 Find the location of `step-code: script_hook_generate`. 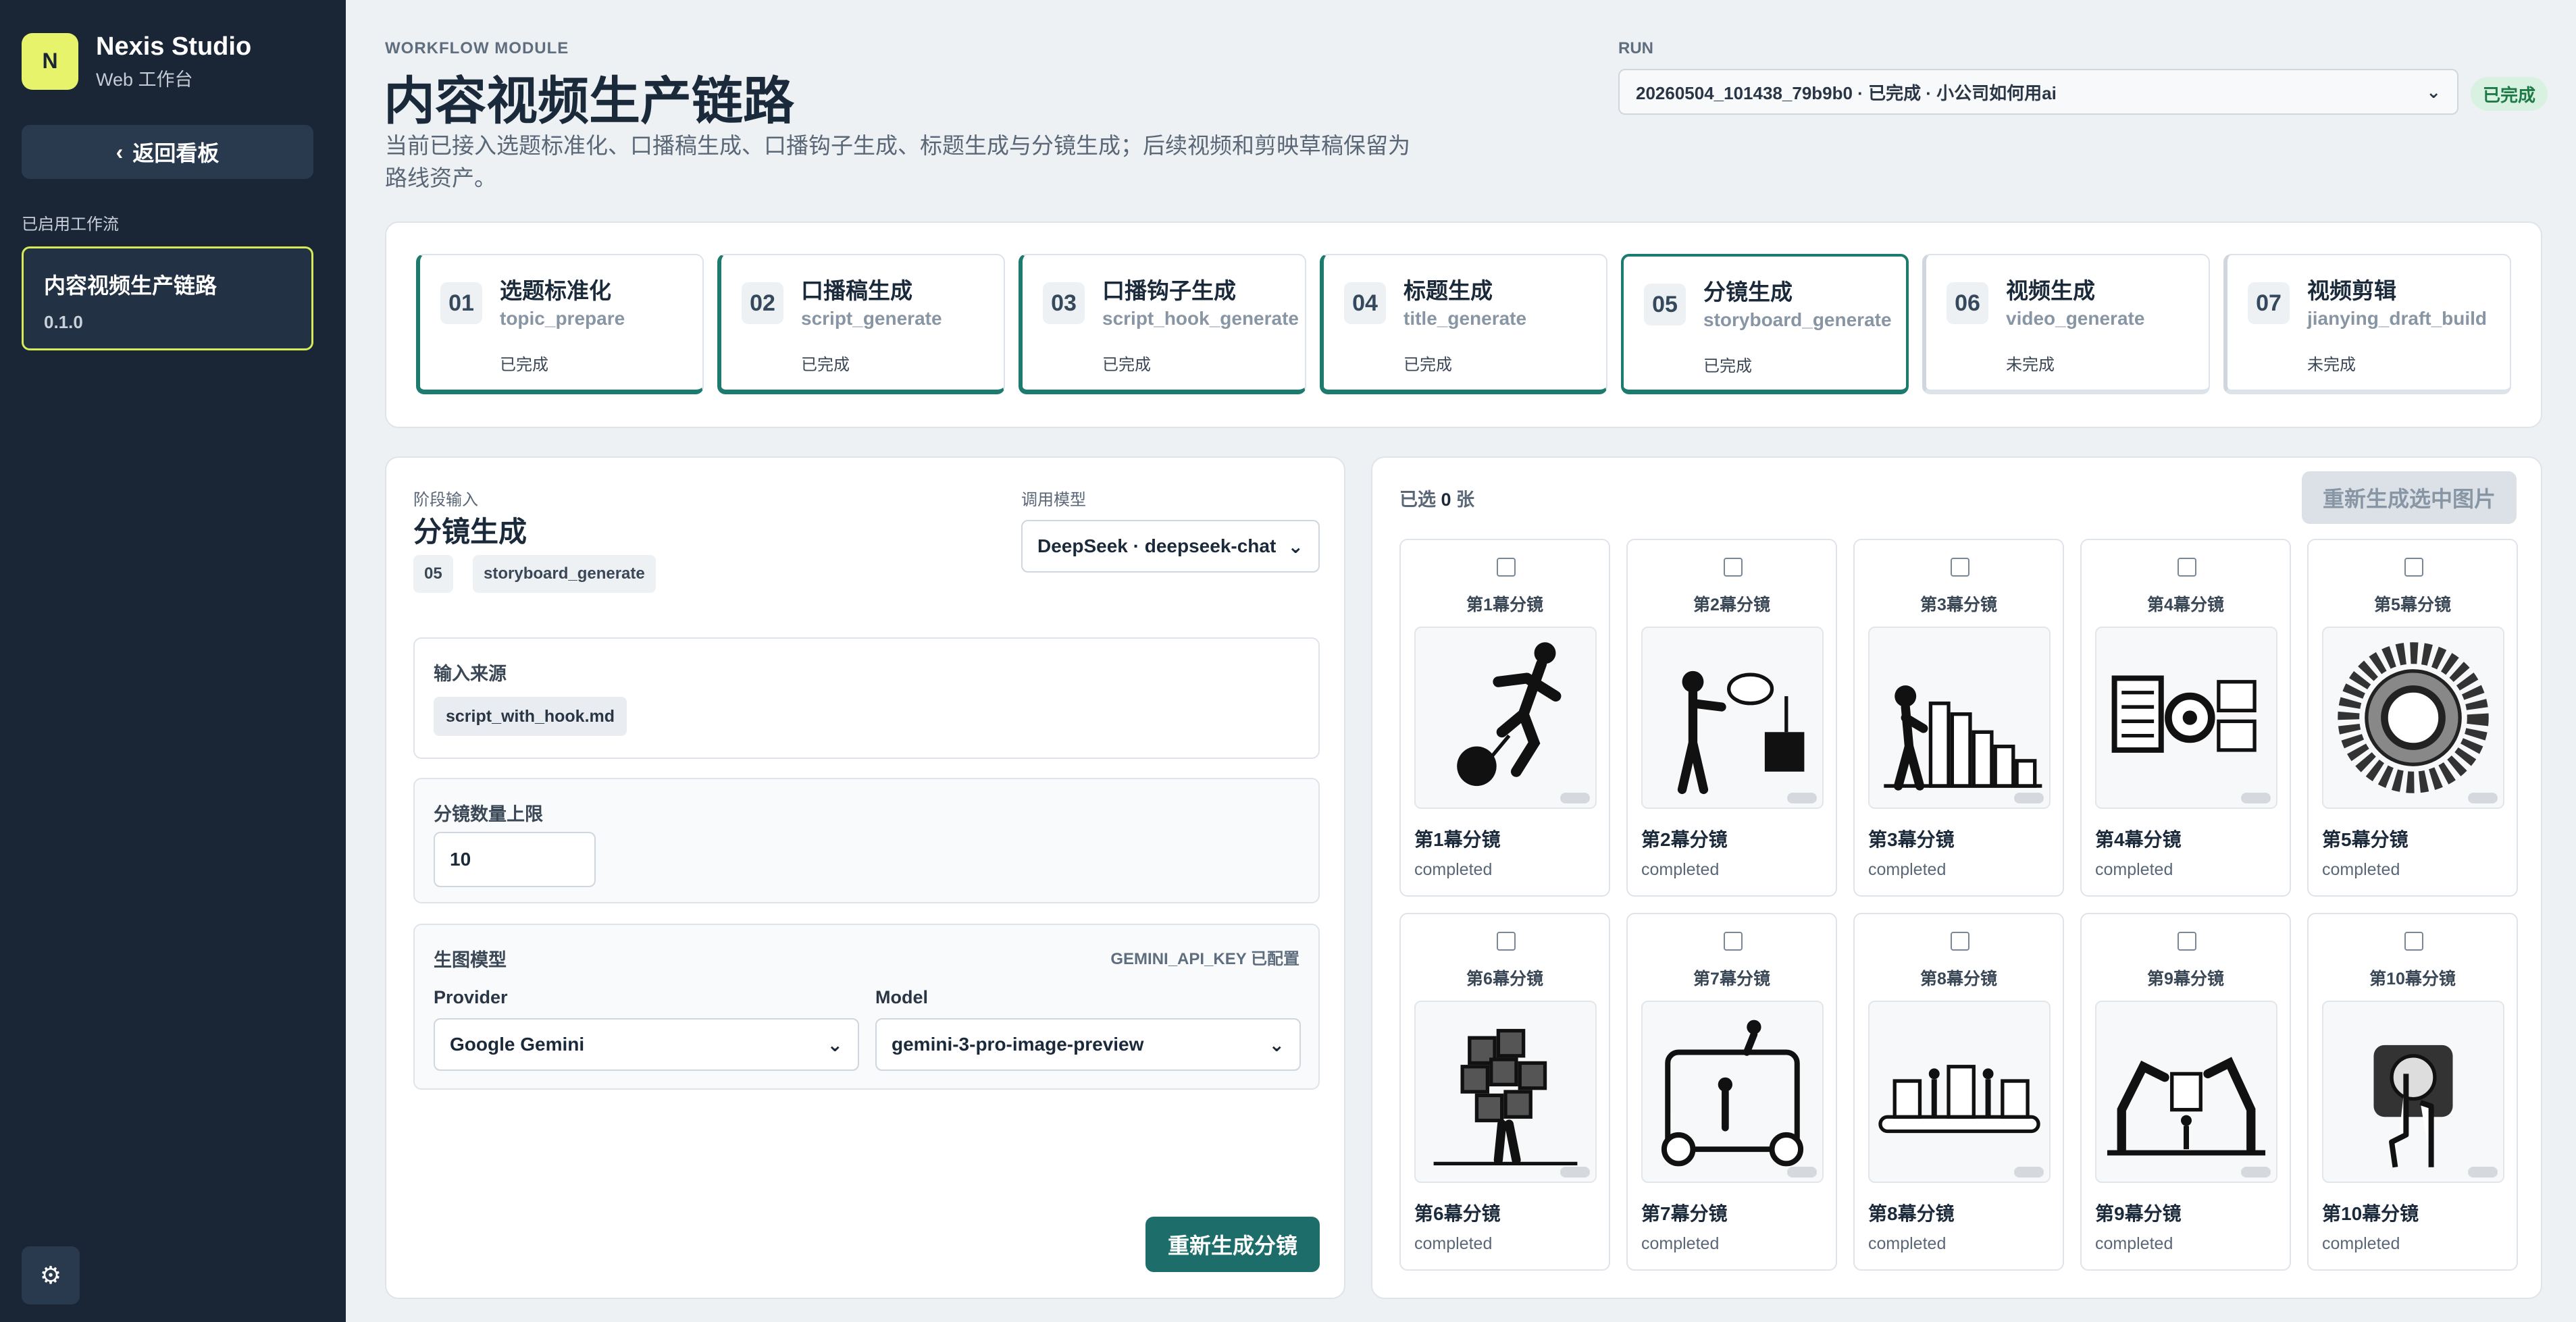

step-code: script_hook_generate is located at coordinates (1200, 318).